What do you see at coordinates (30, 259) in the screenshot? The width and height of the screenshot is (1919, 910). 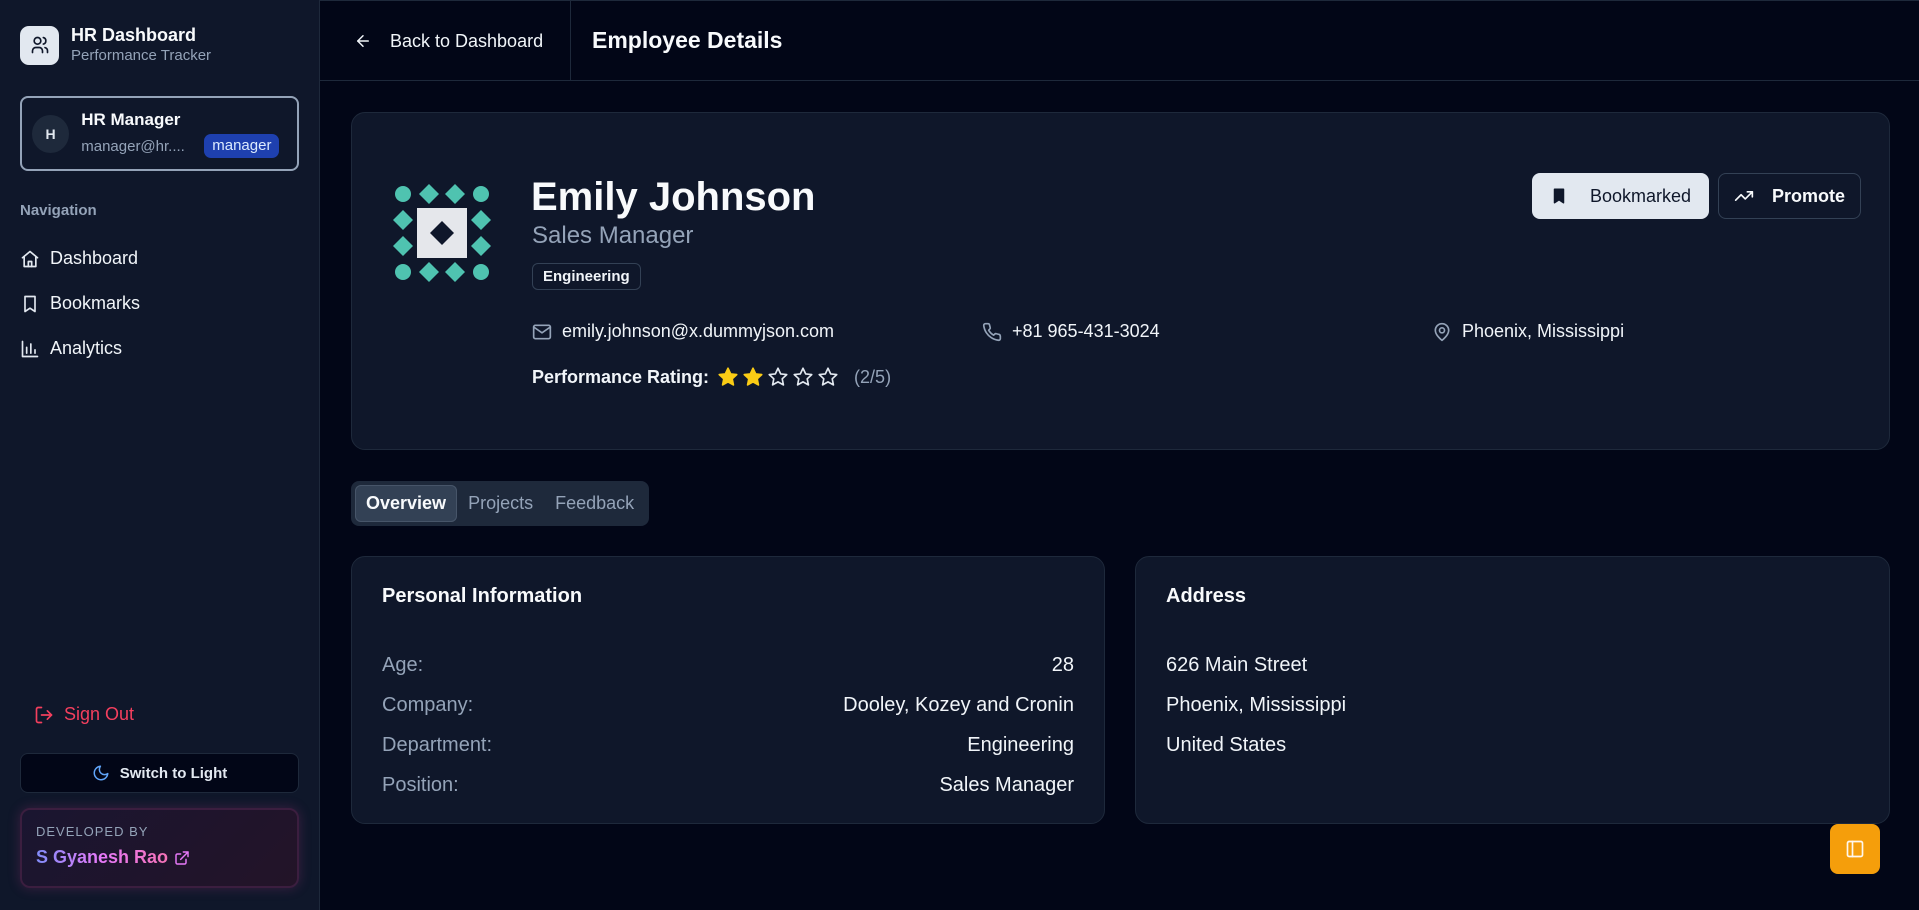 I see `home-icon` at bounding box center [30, 259].